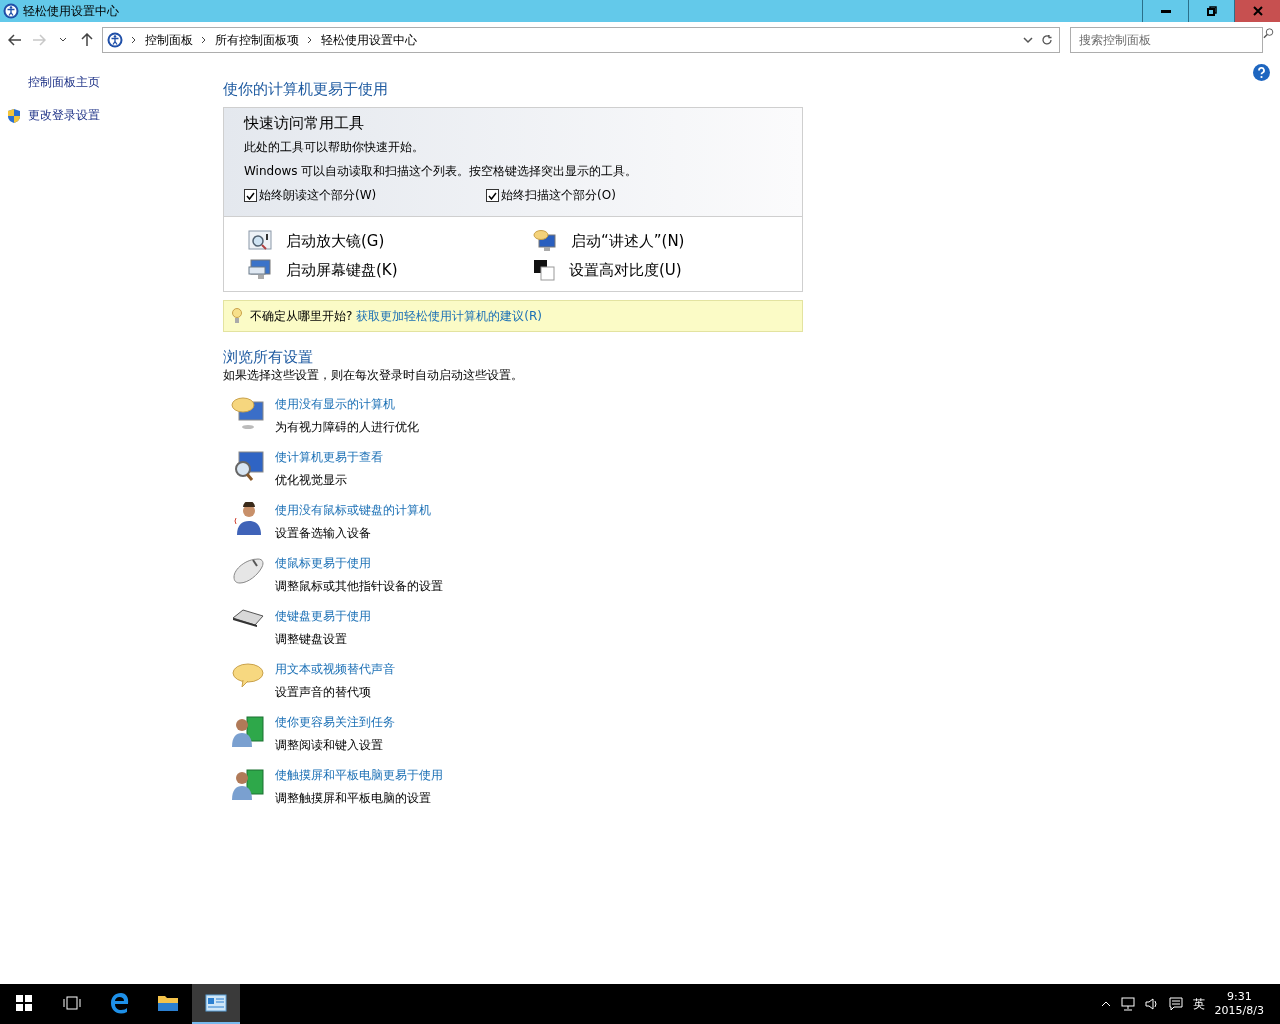  Describe the element at coordinates (329, 457) in the screenshot. I see `setting-link: 使计算机更易于查看` at that location.